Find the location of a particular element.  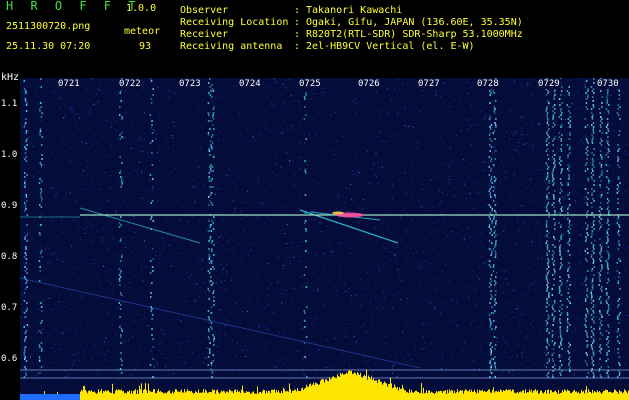

freq-tick-1.0: 1.0 is located at coordinates (9, 155).